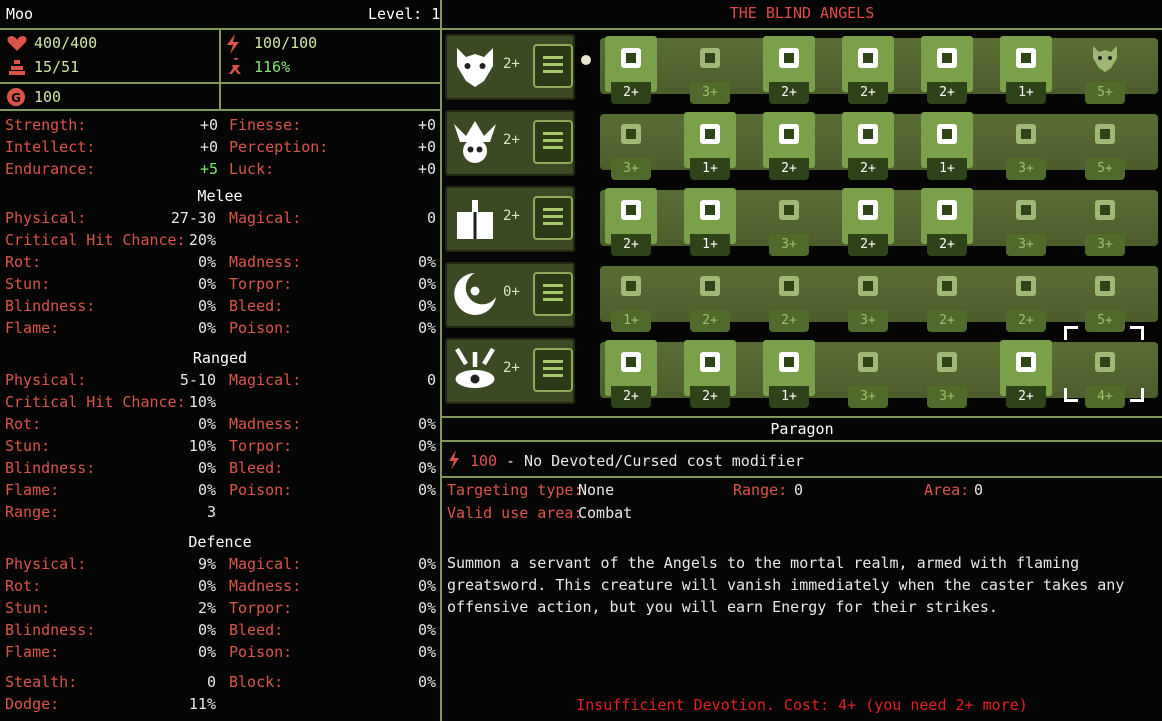 The image size is (1162, 721). I want to click on weight-icon, so click(17, 67).